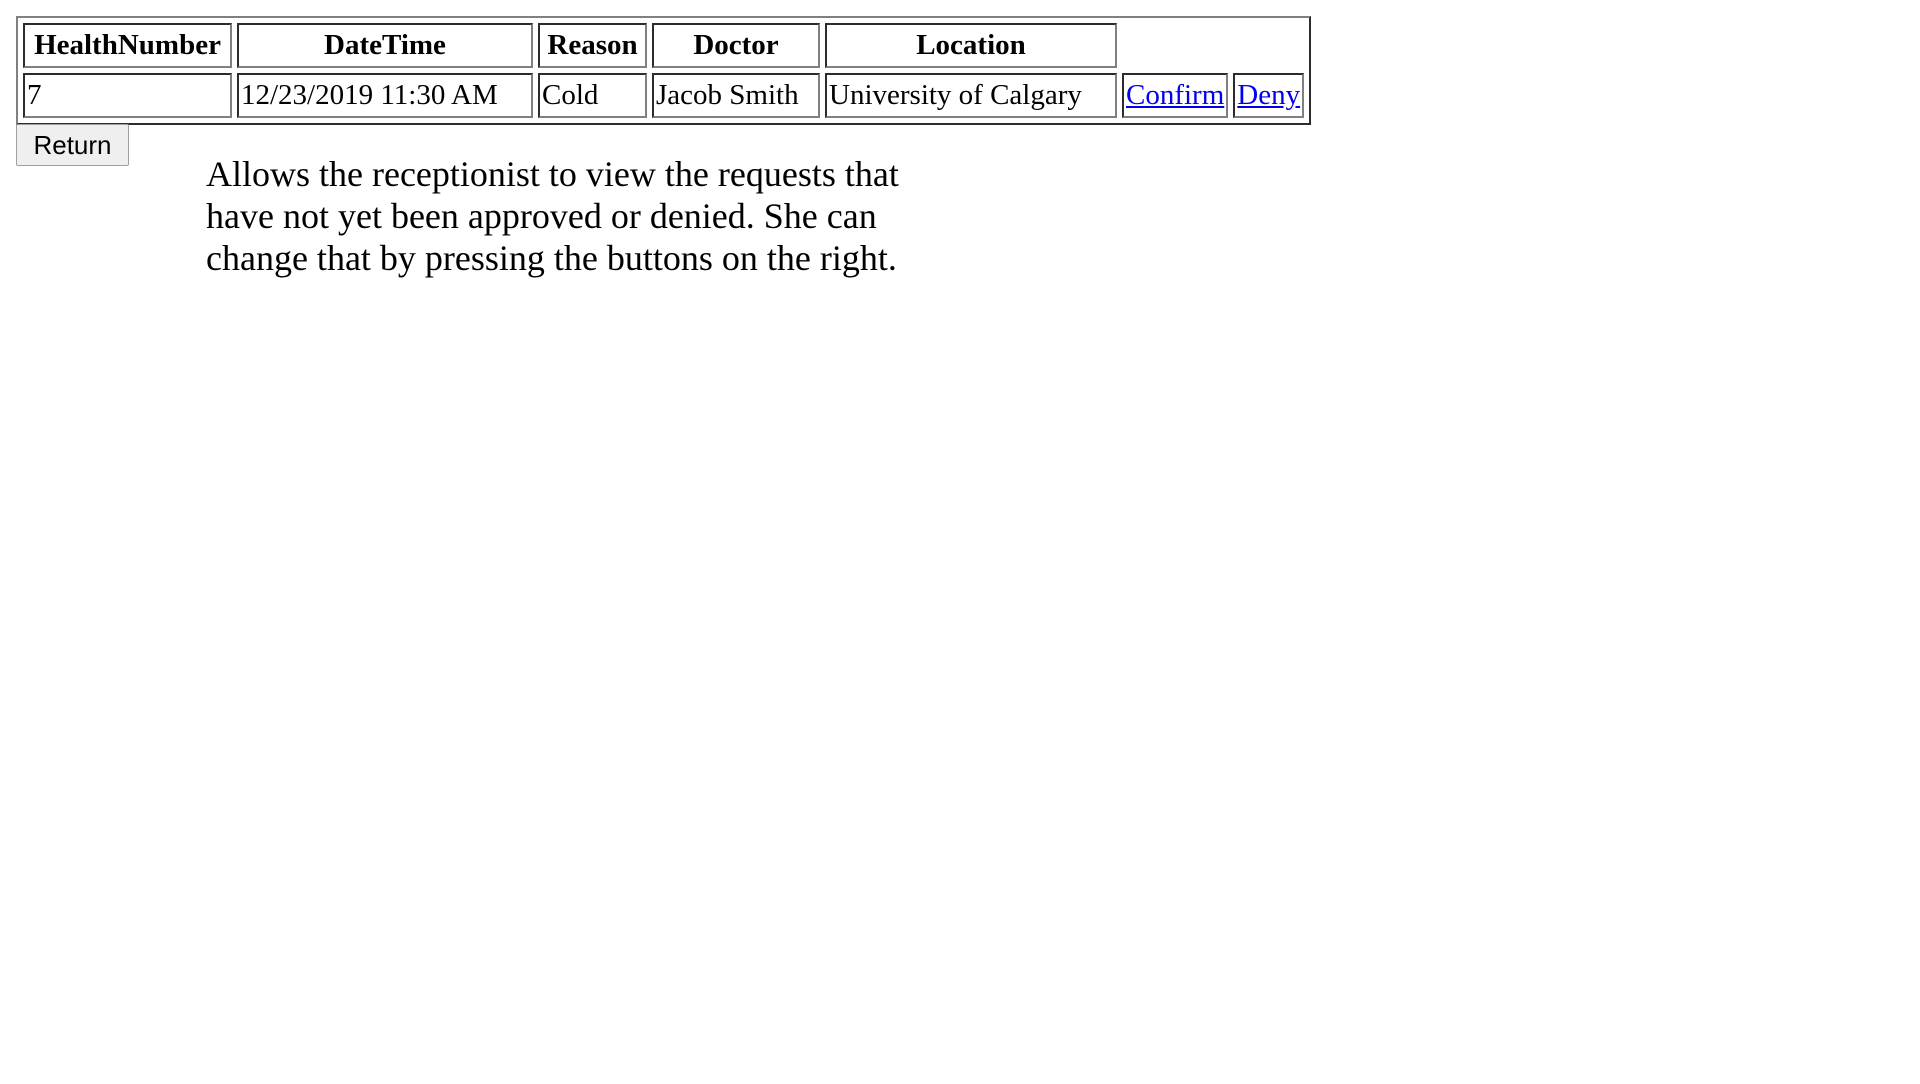  What do you see at coordinates (592, 95) in the screenshot?
I see `cell-reason: Cold` at bounding box center [592, 95].